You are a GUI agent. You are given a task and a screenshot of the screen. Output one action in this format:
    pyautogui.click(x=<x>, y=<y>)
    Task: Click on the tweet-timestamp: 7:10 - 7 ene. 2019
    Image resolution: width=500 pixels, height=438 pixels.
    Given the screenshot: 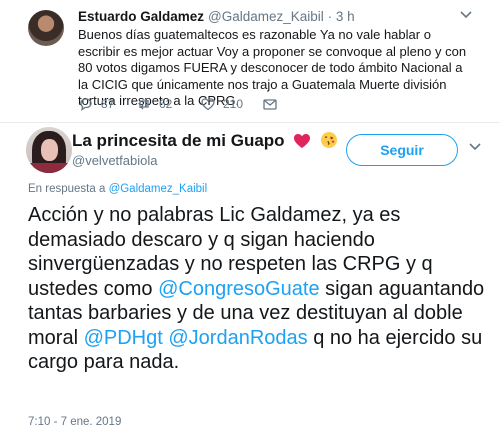 What is the action you would take?
    pyautogui.click(x=74, y=422)
    